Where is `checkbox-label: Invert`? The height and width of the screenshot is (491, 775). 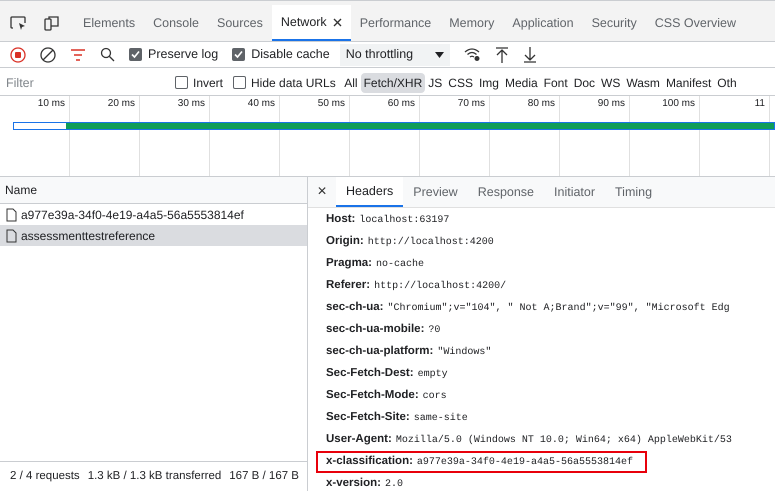 checkbox-label: Invert is located at coordinates (208, 83).